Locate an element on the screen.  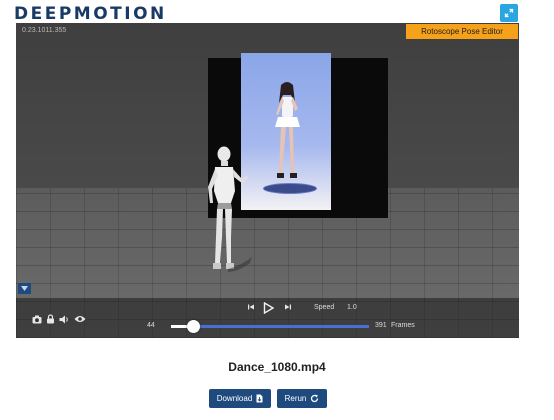
timeline-slider is located at coordinates (270, 326).